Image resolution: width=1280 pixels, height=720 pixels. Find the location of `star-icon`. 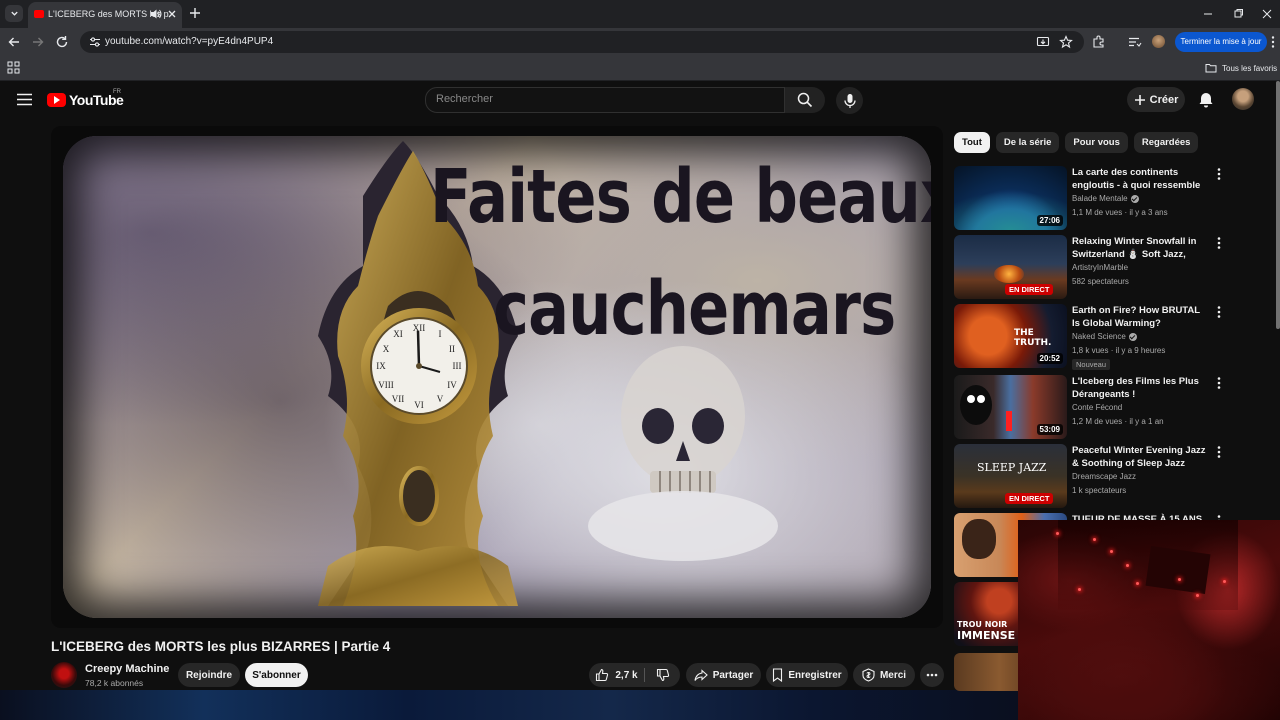

star-icon is located at coordinates (1066, 42).